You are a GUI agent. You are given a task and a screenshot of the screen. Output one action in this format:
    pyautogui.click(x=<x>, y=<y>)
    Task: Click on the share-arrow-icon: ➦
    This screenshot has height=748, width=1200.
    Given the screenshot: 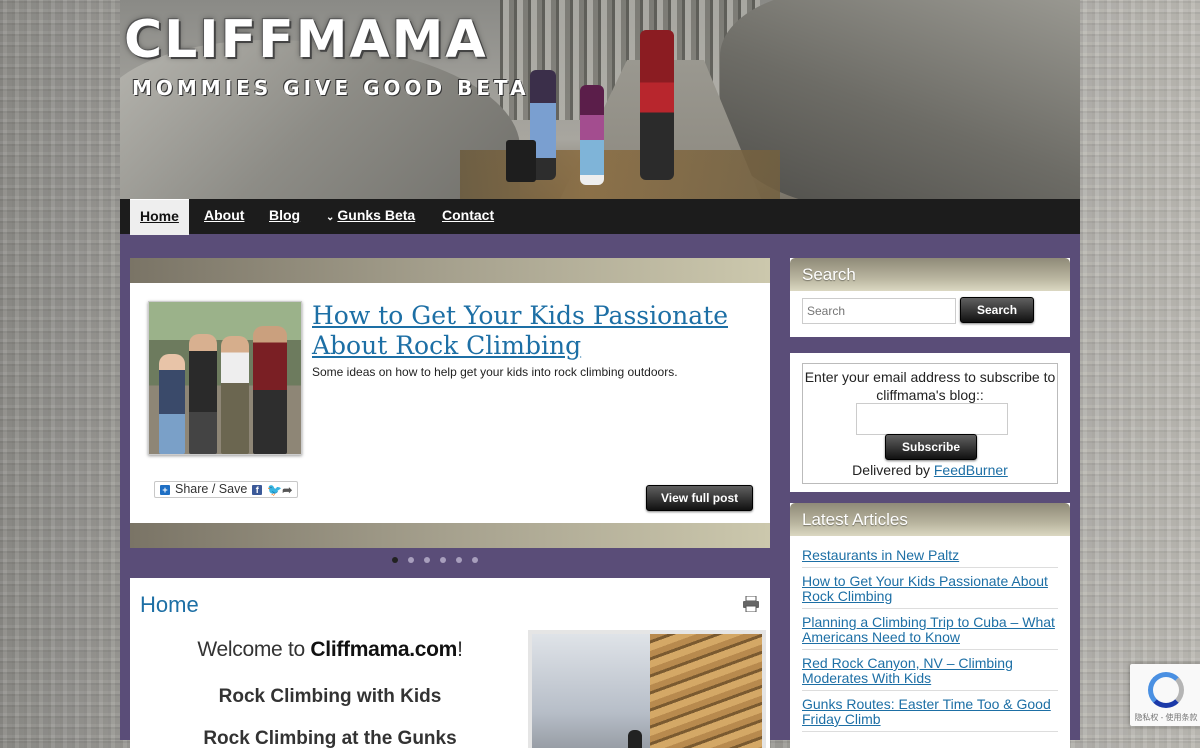 What is the action you would take?
    pyautogui.click(x=287, y=489)
    